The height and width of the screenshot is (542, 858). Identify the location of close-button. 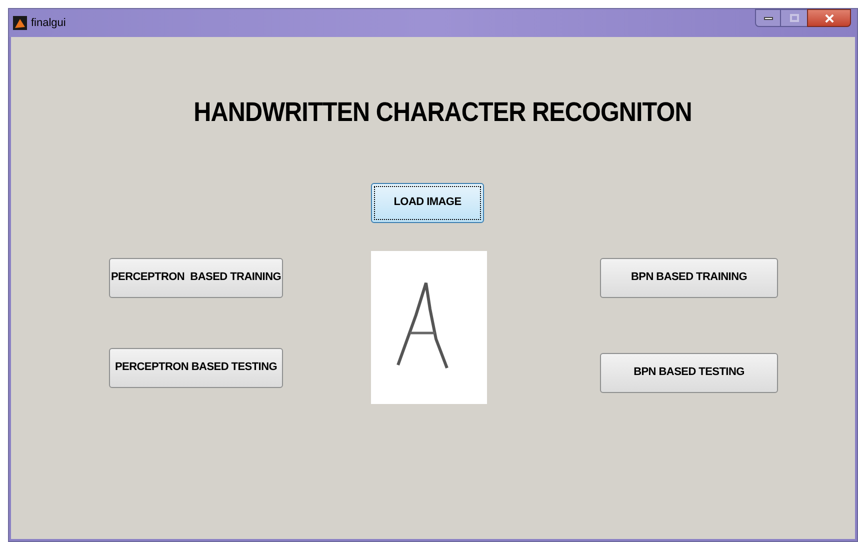
(829, 18).